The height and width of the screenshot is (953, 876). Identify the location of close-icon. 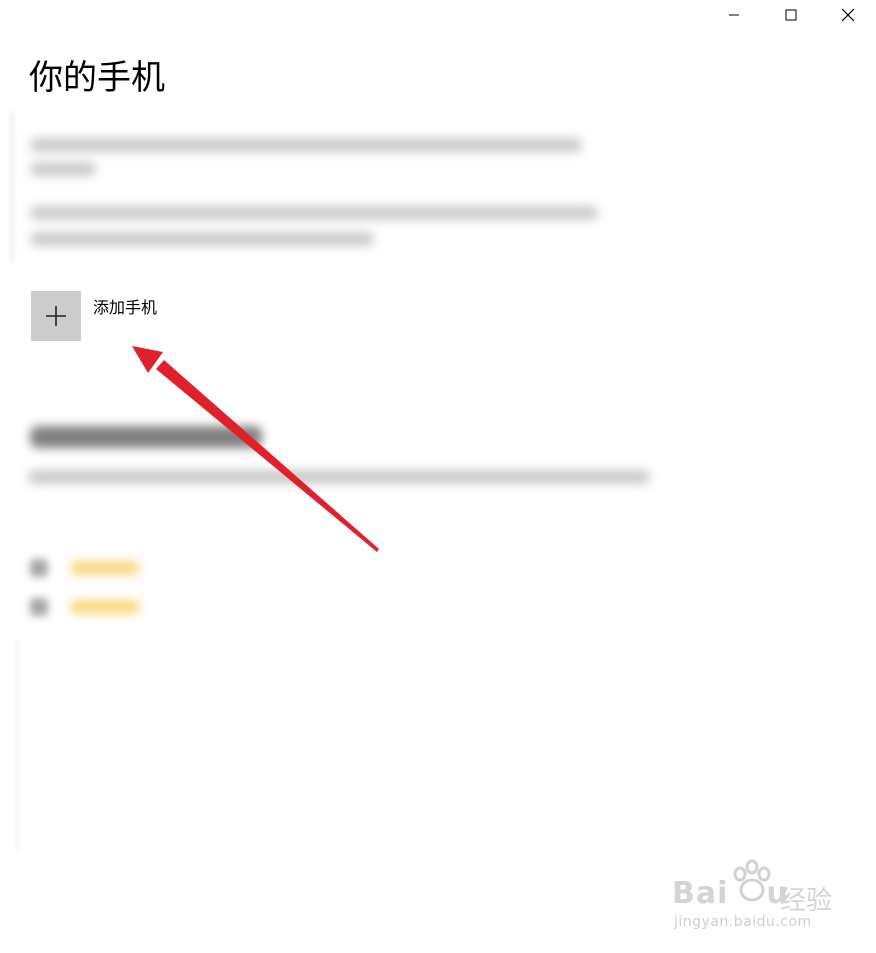
(847, 15).